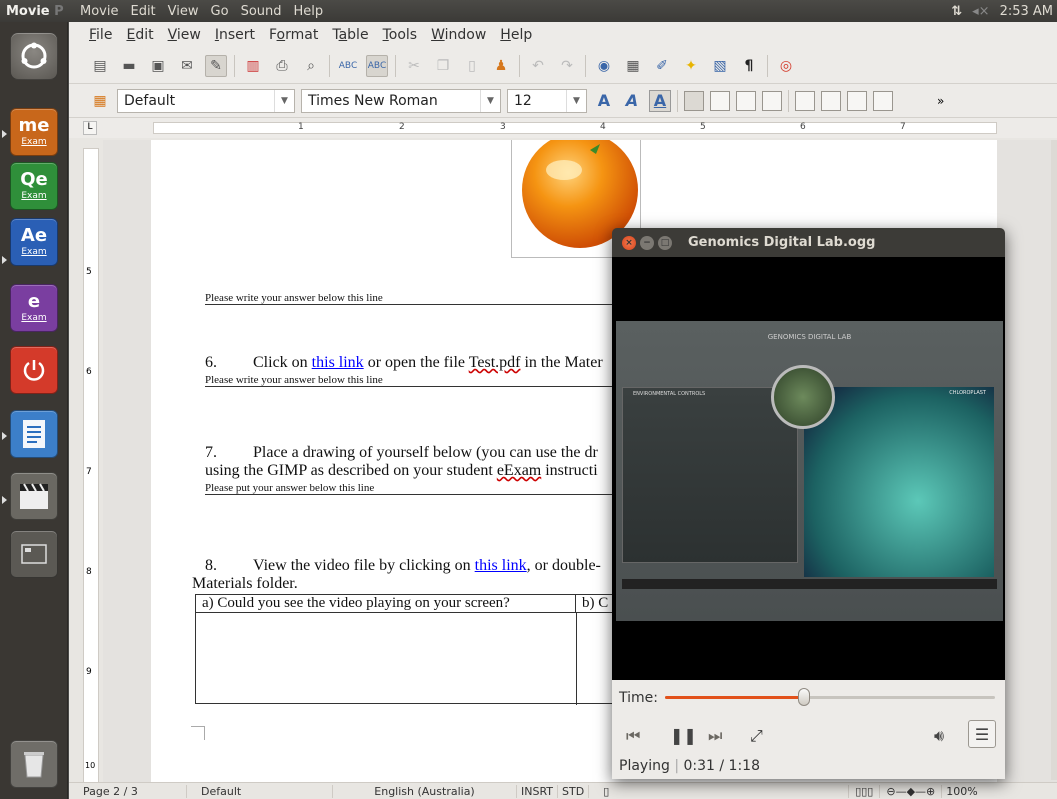  I want to click on status-selection-mode: STD, so click(574, 791).